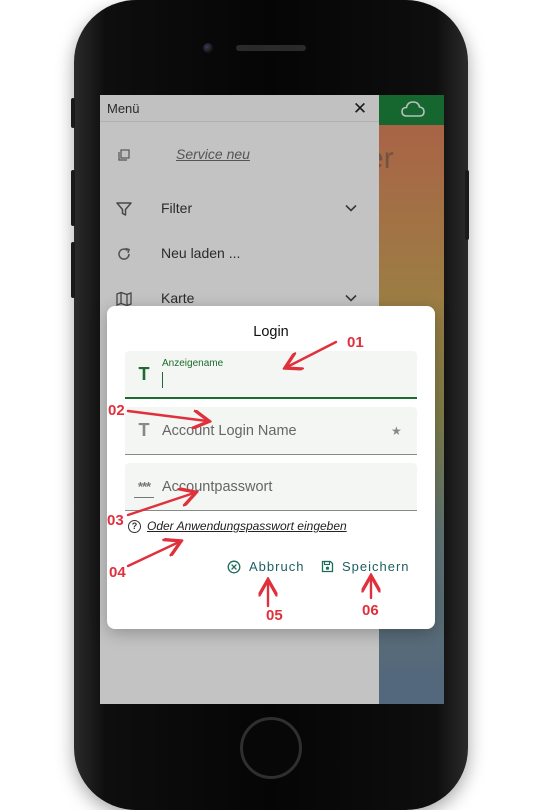 This screenshot has height=810, width=540. I want to click on dialog-title: Login, so click(271, 332).